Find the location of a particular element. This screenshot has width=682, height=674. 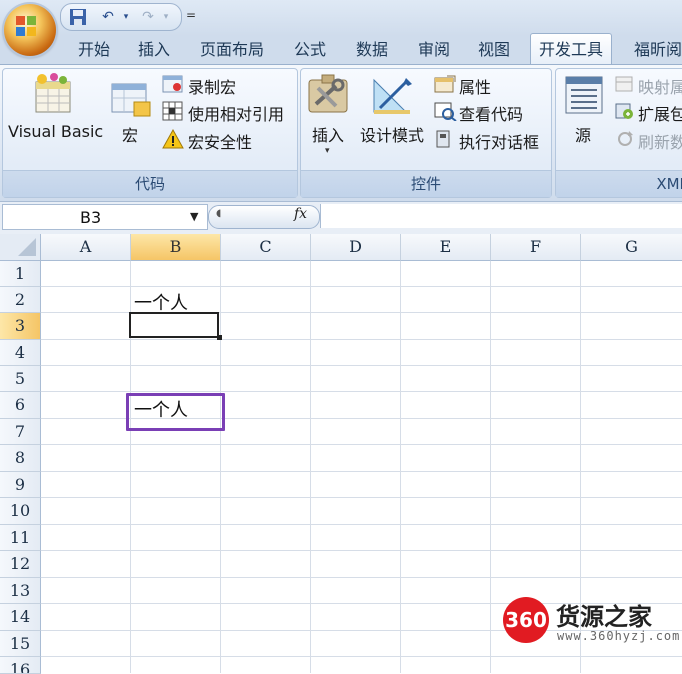

row-header-10: 10 is located at coordinates (20, 511).